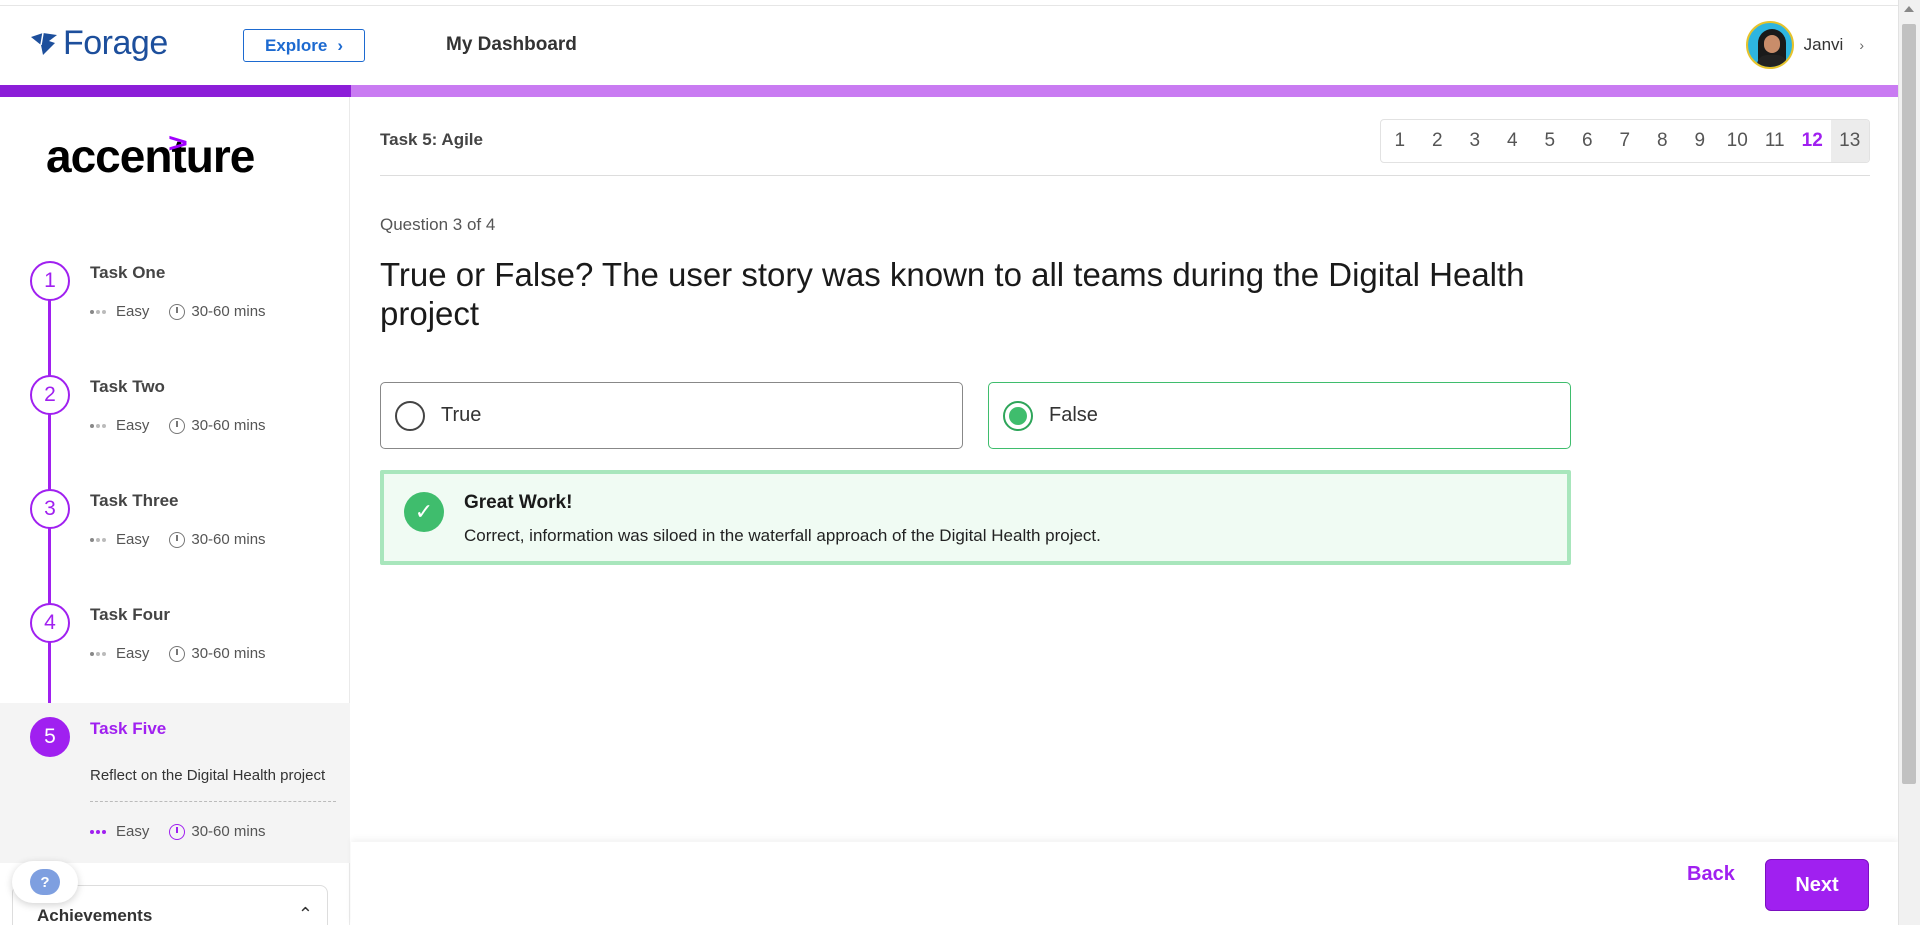 This screenshot has width=1920, height=925. What do you see at coordinates (44, 43) in the screenshot?
I see `forage-bird-icon` at bounding box center [44, 43].